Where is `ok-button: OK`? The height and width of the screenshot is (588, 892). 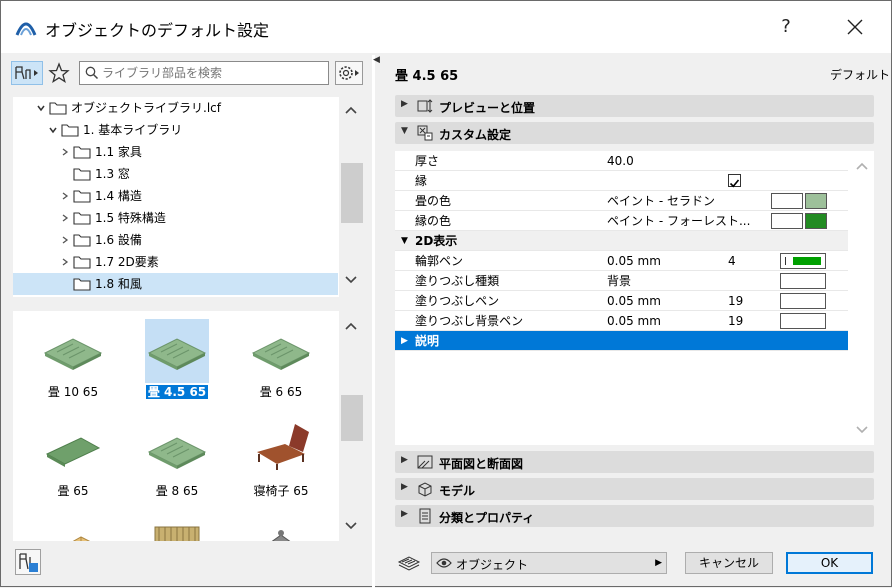
ok-button: OK is located at coordinates (829, 563).